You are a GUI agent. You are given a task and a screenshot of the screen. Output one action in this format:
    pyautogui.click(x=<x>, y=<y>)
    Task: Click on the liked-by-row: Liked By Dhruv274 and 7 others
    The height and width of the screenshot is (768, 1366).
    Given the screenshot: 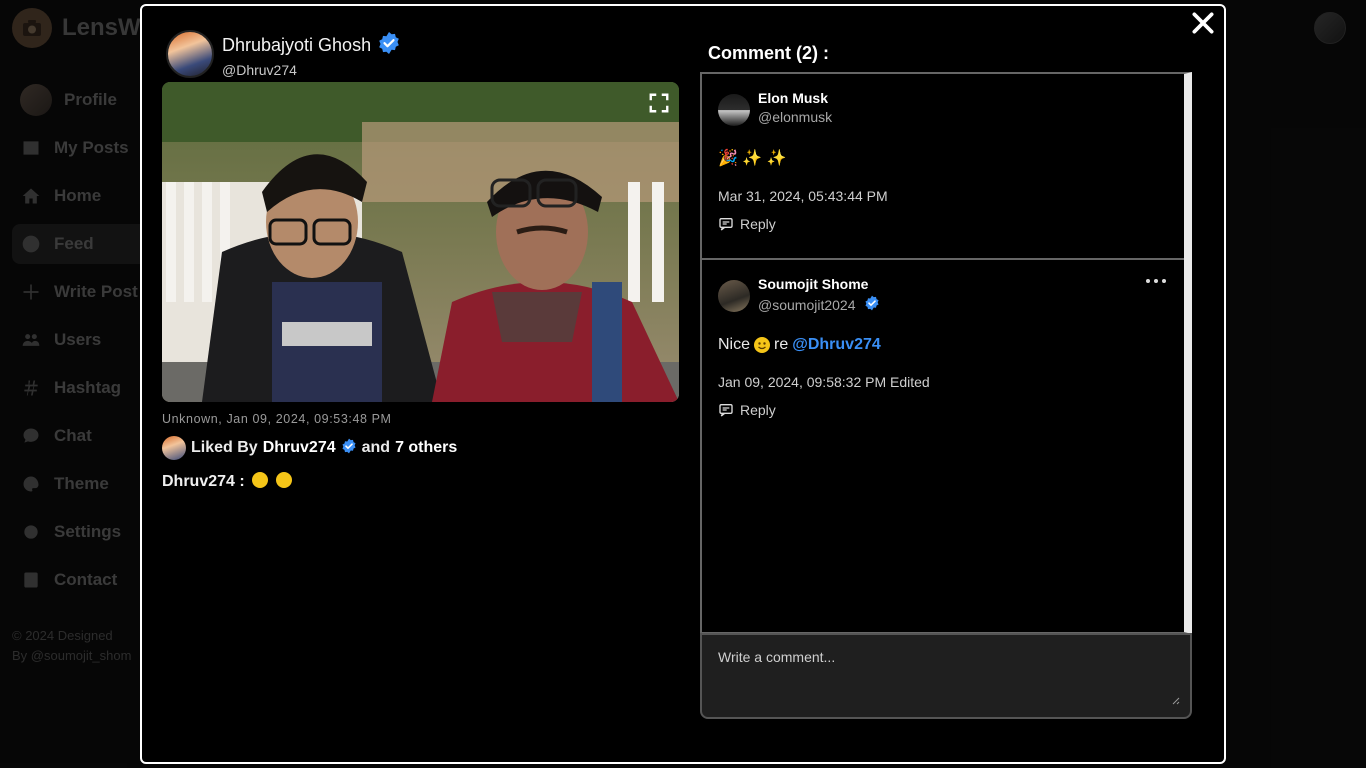 What is the action you would take?
    pyautogui.click(x=309, y=448)
    